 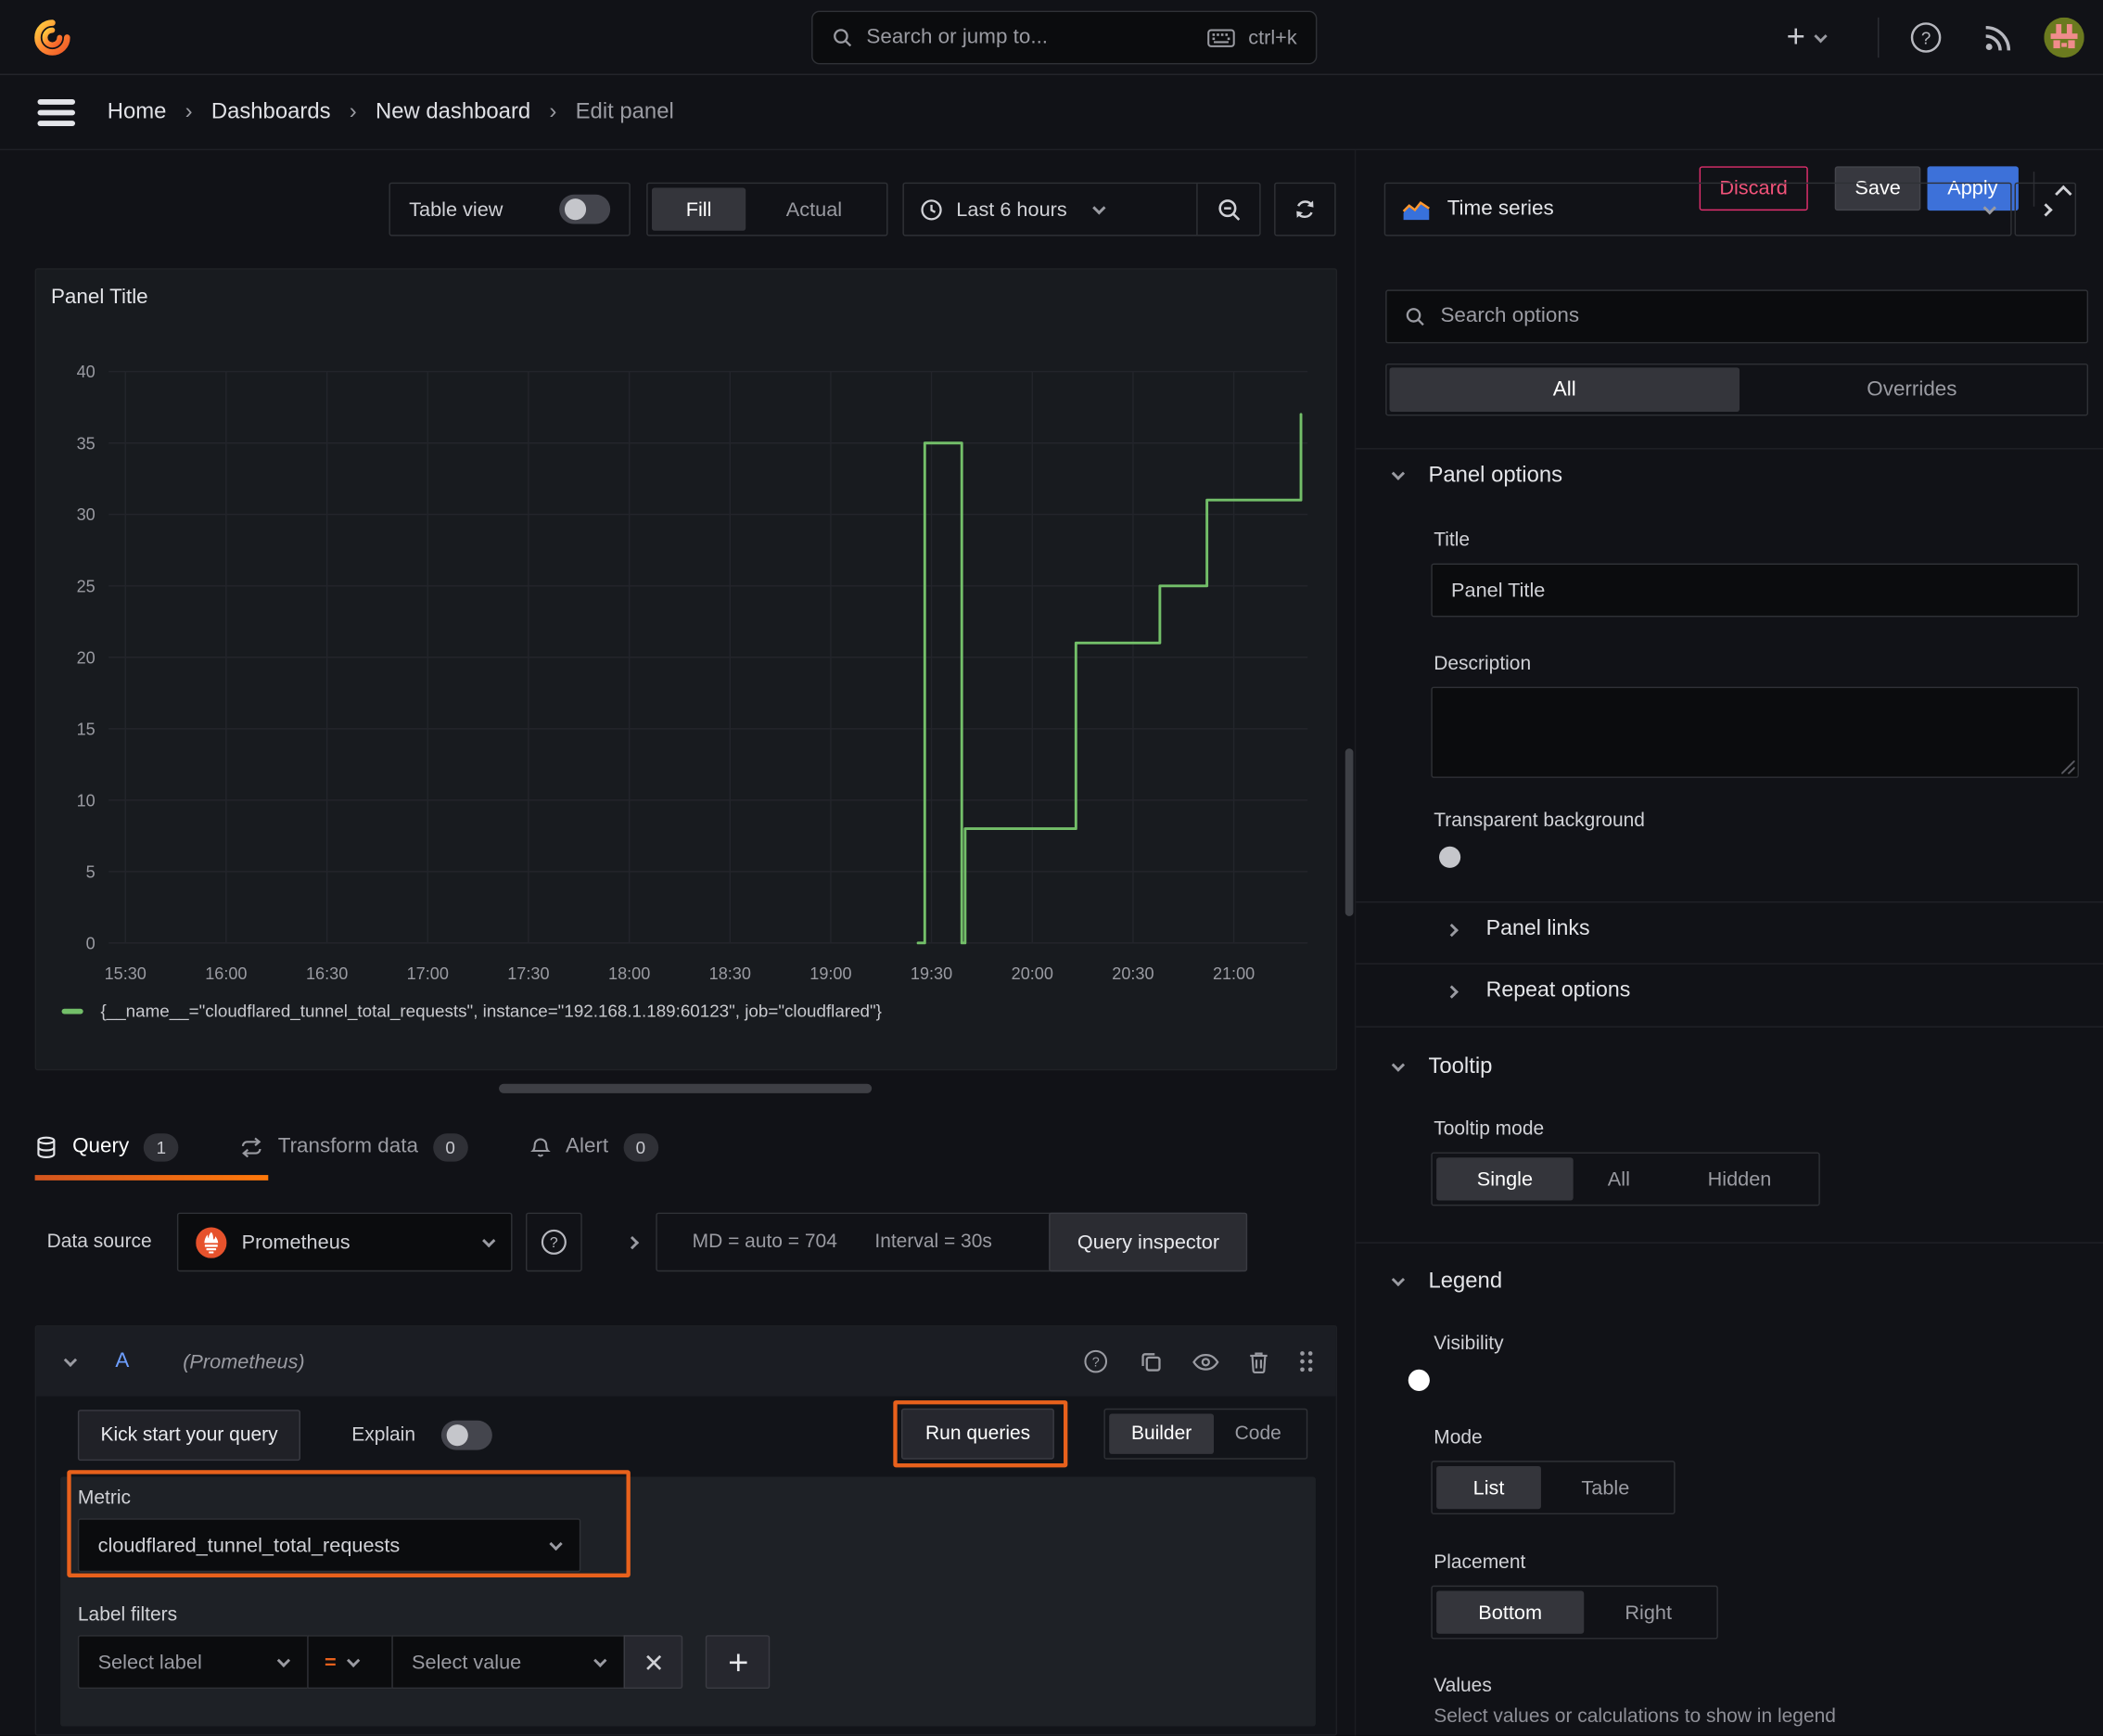 What do you see at coordinates (1162, 1433) in the screenshot?
I see `builder-option: Builder` at bounding box center [1162, 1433].